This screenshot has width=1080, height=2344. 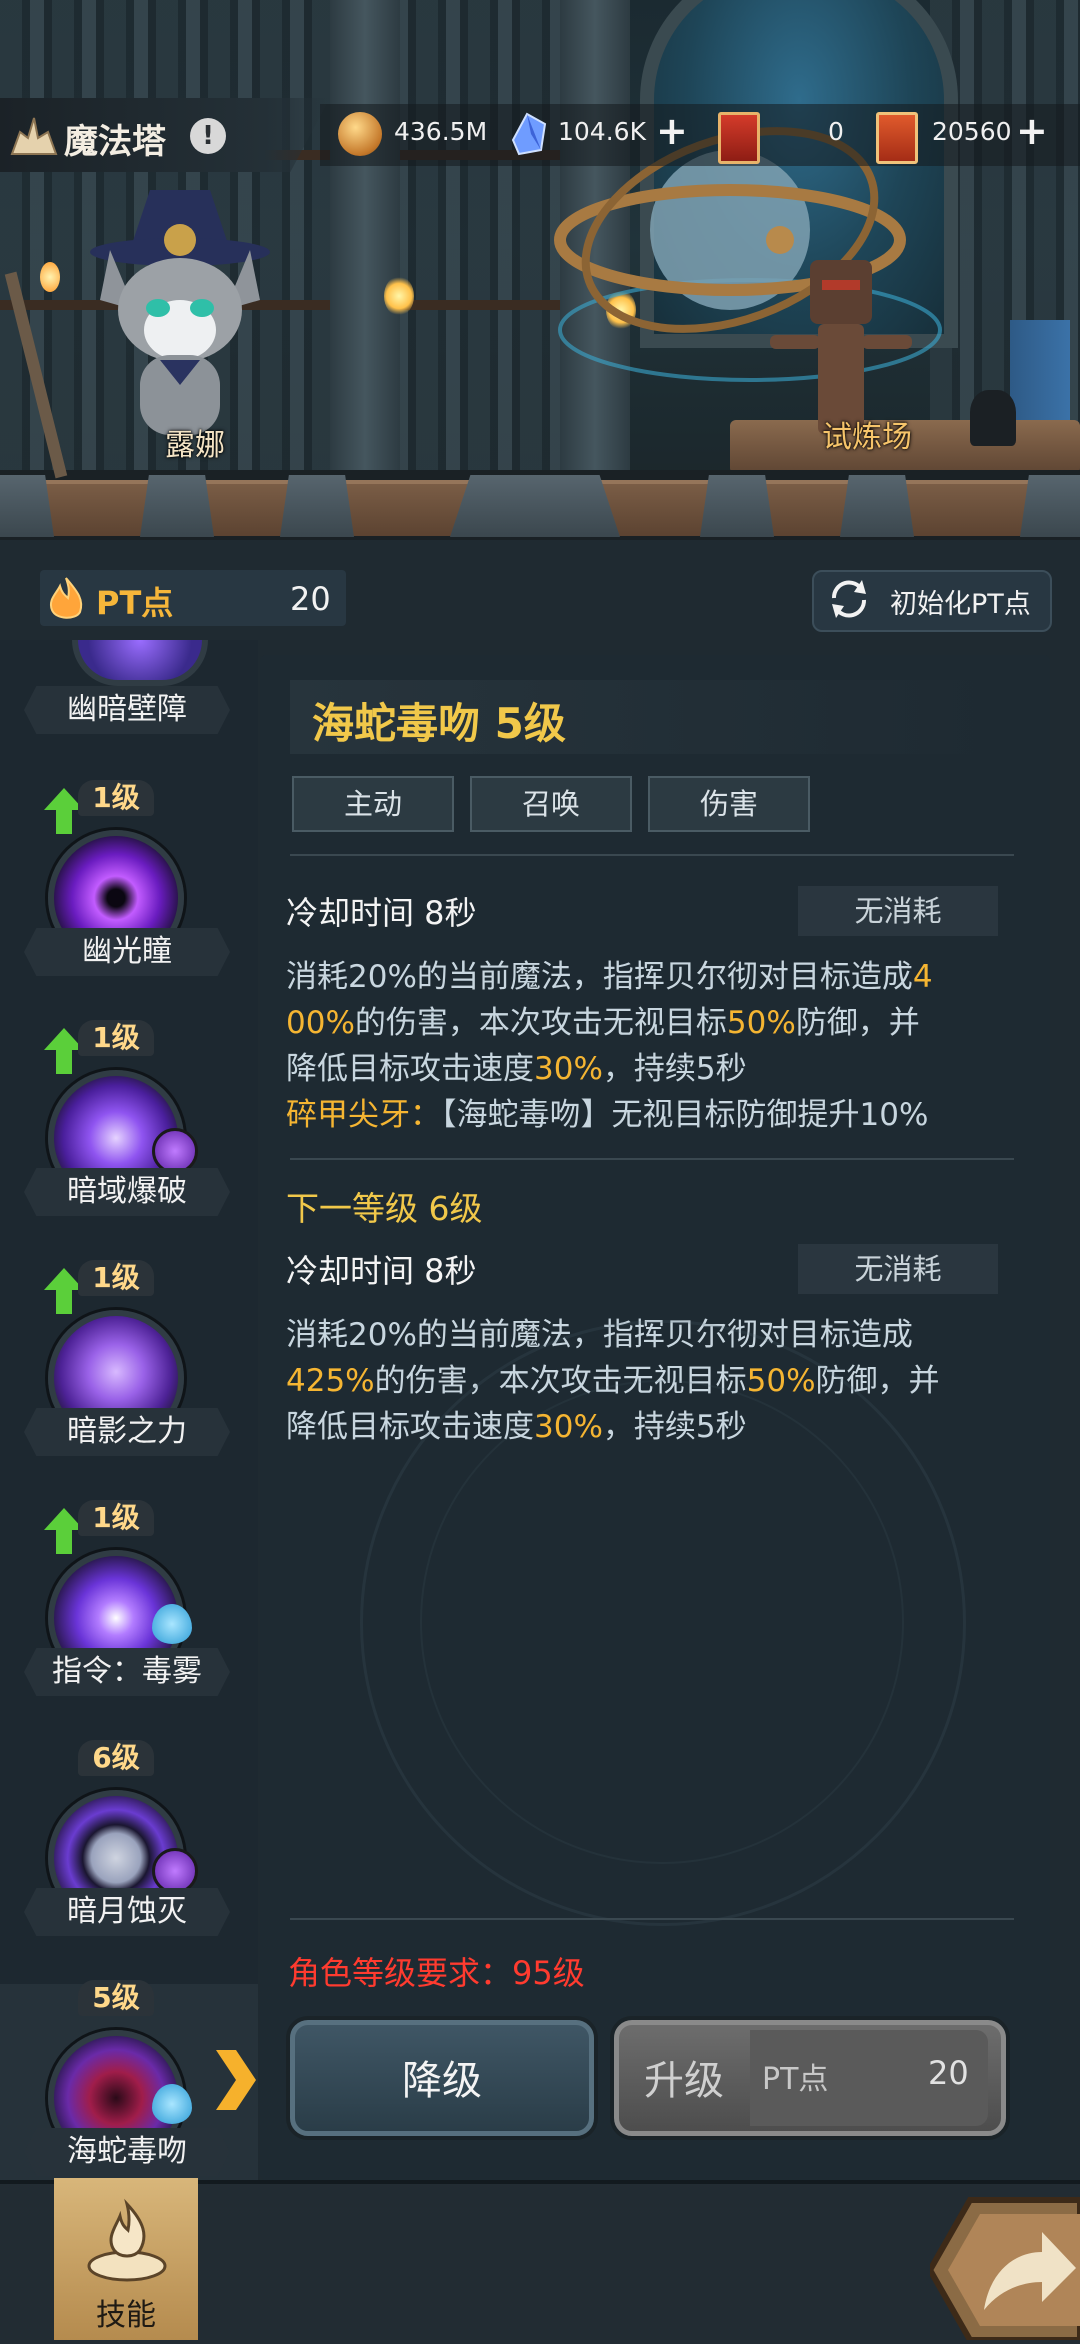 What do you see at coordinates (540, 1023) in the screenshot?
I see `description-text: 的伤害，本次攻击无视目标` at bounding box center [540, 1023].